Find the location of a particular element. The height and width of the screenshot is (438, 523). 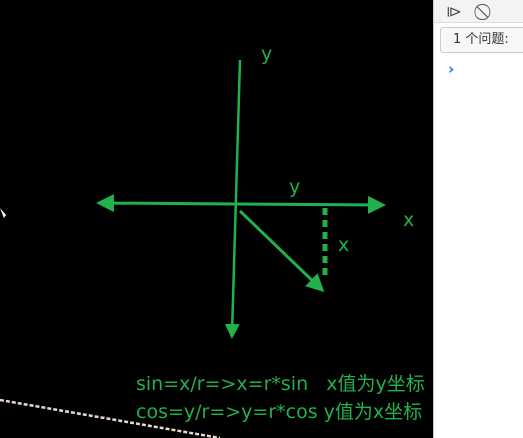

vertical-axis is located at coordinates (233, 199).